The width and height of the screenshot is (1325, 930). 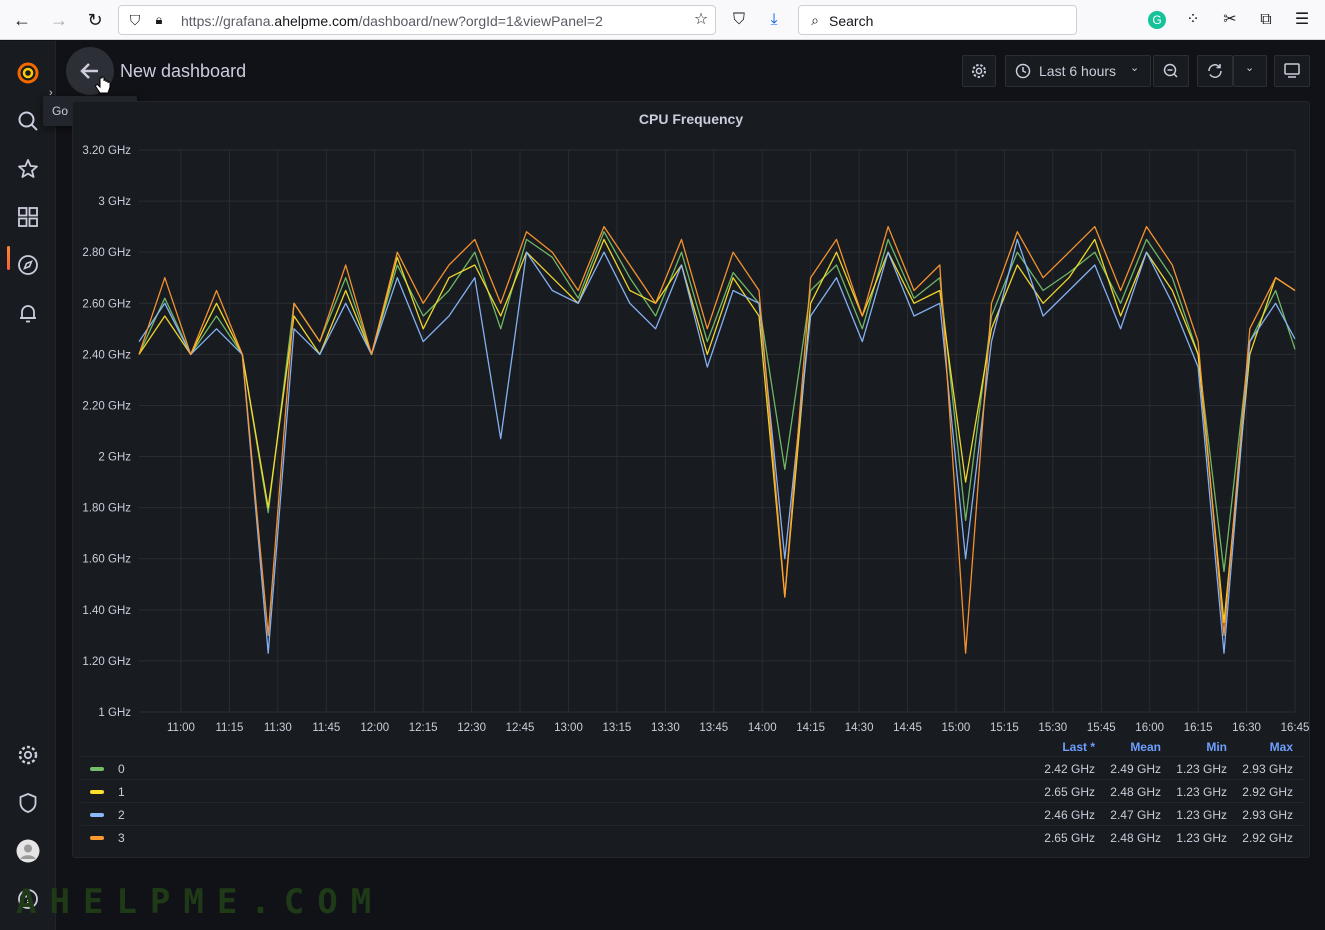 I want to click on dashboards-icon, so click(x=28, y=217).